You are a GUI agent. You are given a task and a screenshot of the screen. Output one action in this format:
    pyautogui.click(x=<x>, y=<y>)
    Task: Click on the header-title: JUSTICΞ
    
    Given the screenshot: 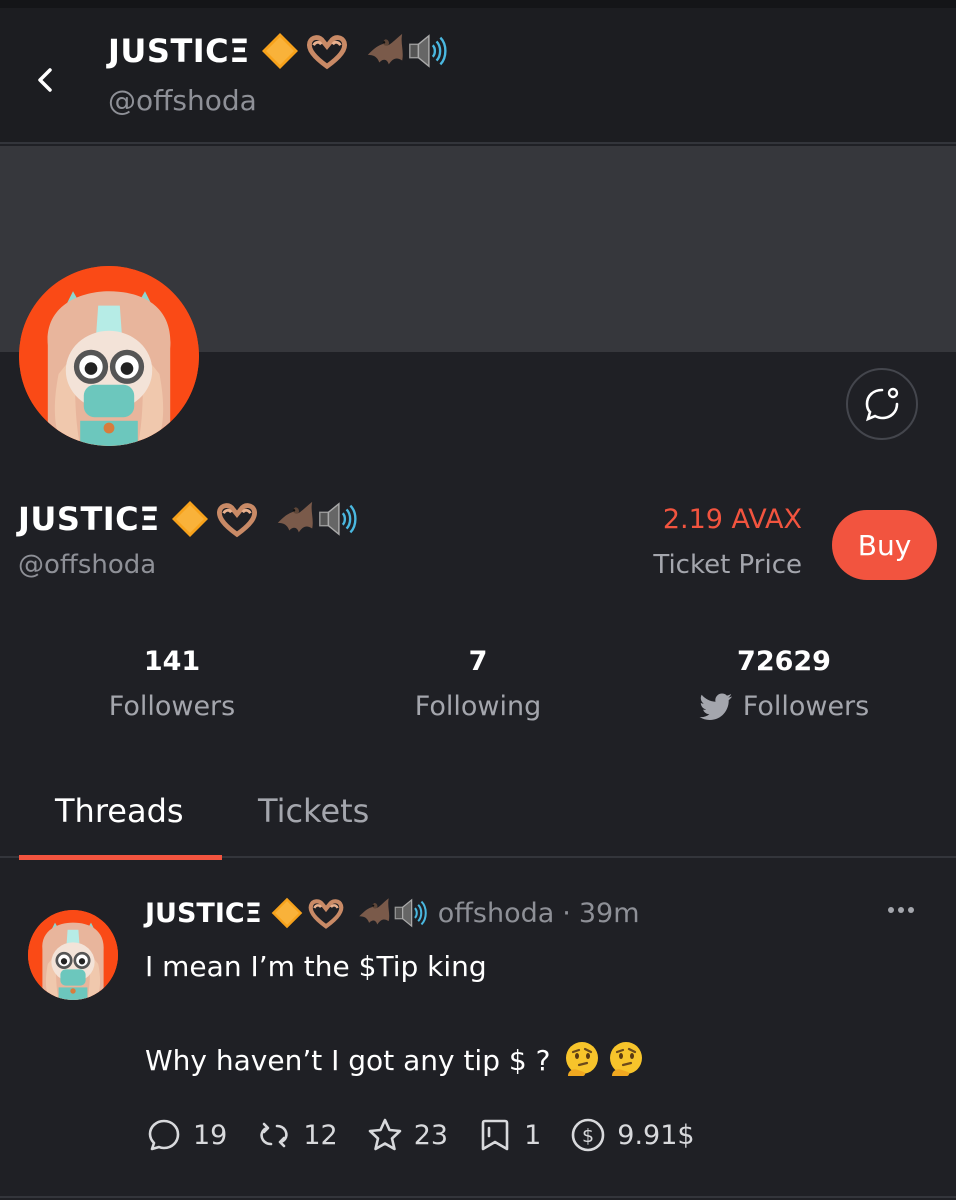 What is the action you would take?
    pyautogui.click(x=278, y=51)
    